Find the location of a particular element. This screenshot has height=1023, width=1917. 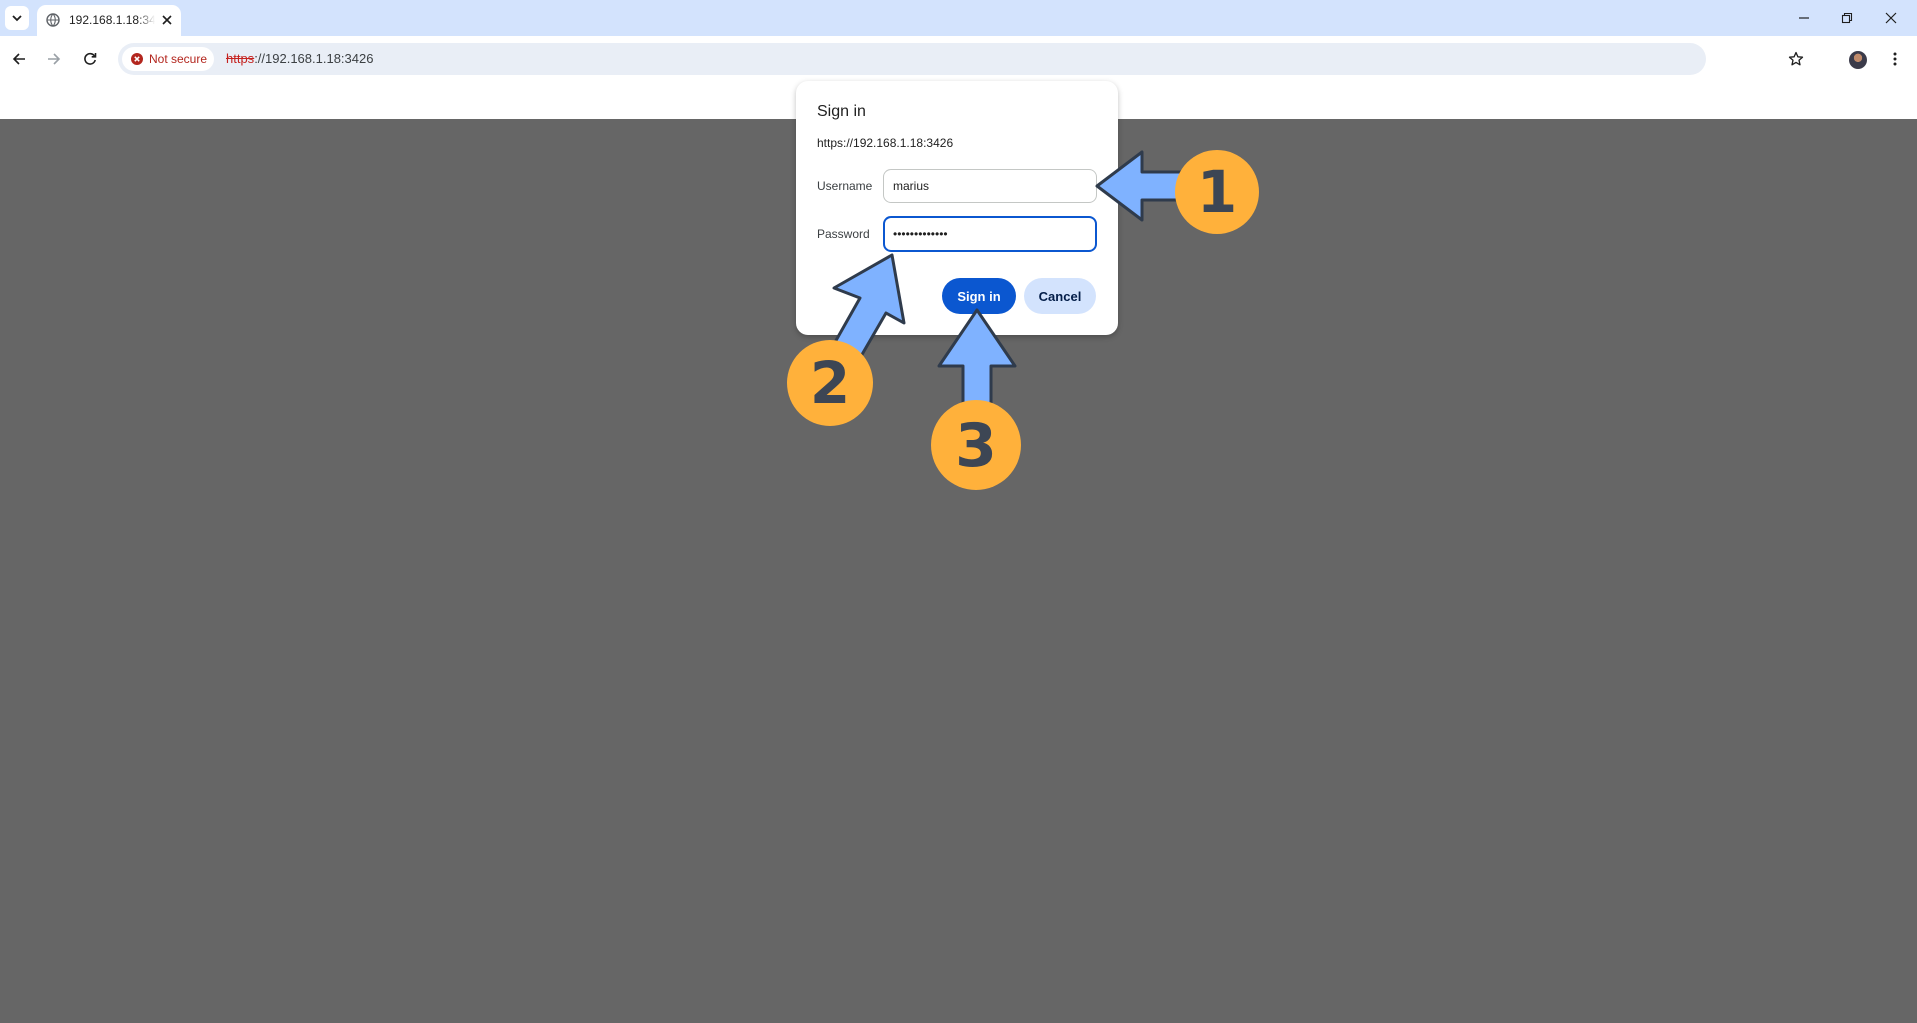

minimize-button is located at coordinates (1804, 18).